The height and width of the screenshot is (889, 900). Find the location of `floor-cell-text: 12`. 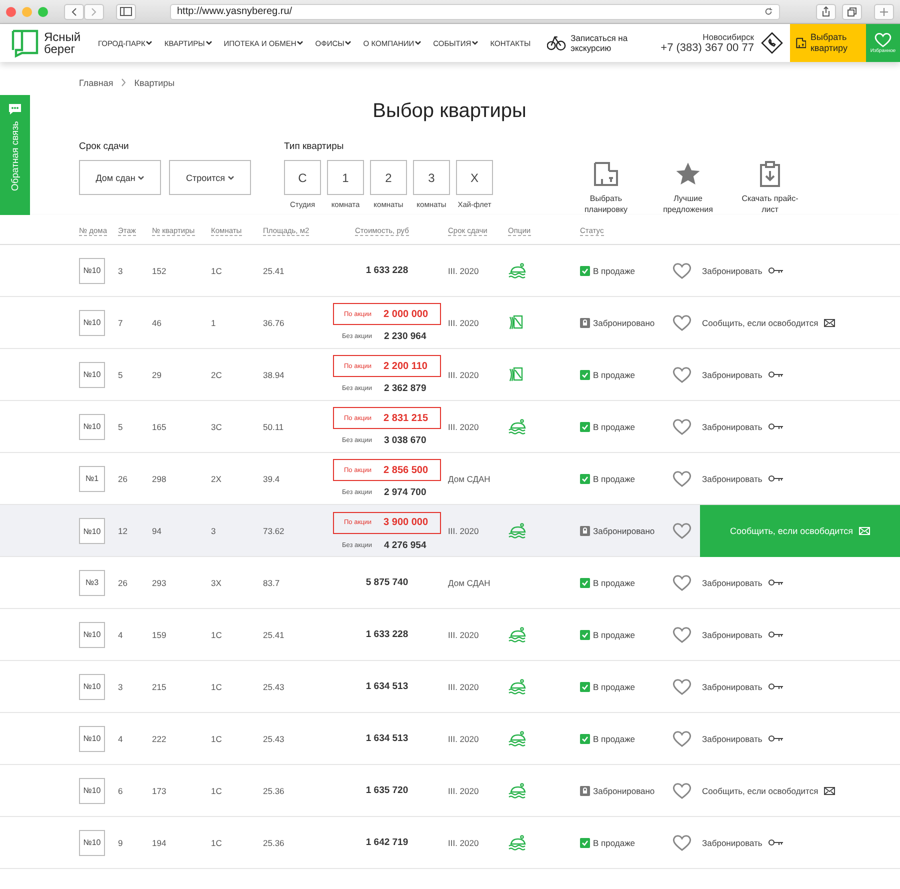

floor-cell-text: 12 is located at coordinates (123, 531).